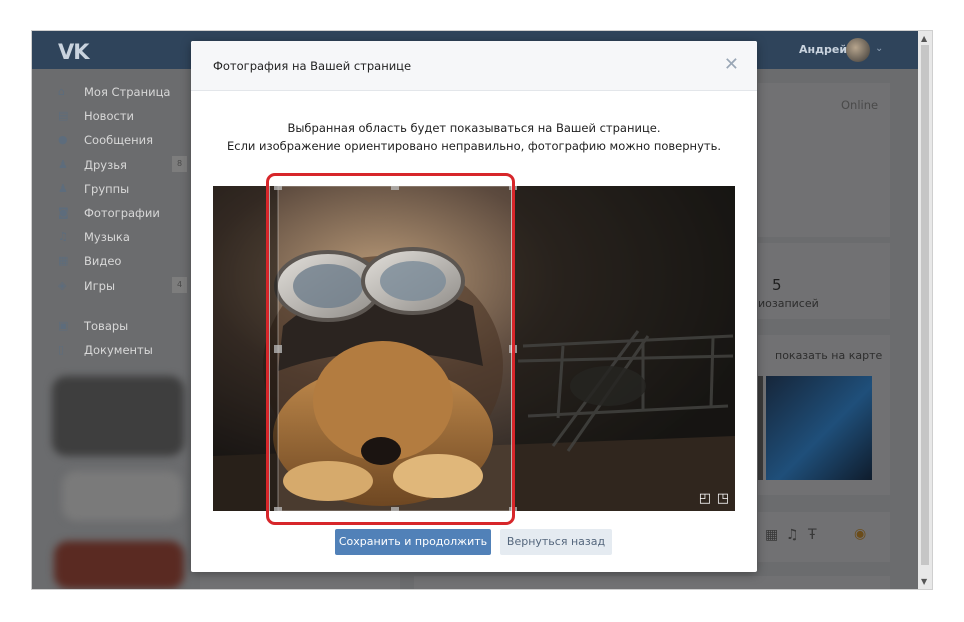 This screenshot has width=964, height=622. What do you see at coordinates (118, 349) in the screenshot?
I see `sidebar-item-label: Документы` at bounding box center [118, 349].